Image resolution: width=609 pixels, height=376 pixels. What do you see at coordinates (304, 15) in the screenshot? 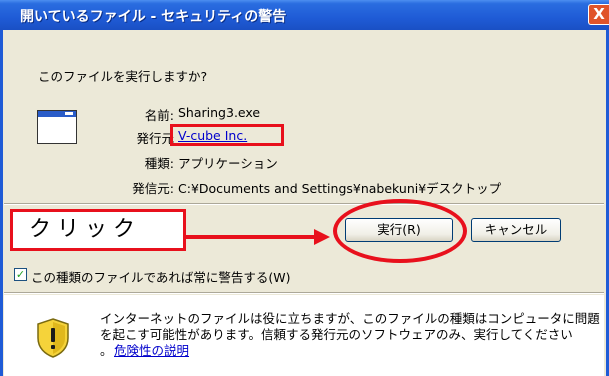
I see `title-bar: 開いているファイル - セキュリティの警告 X` at bounding box center [304, 15].